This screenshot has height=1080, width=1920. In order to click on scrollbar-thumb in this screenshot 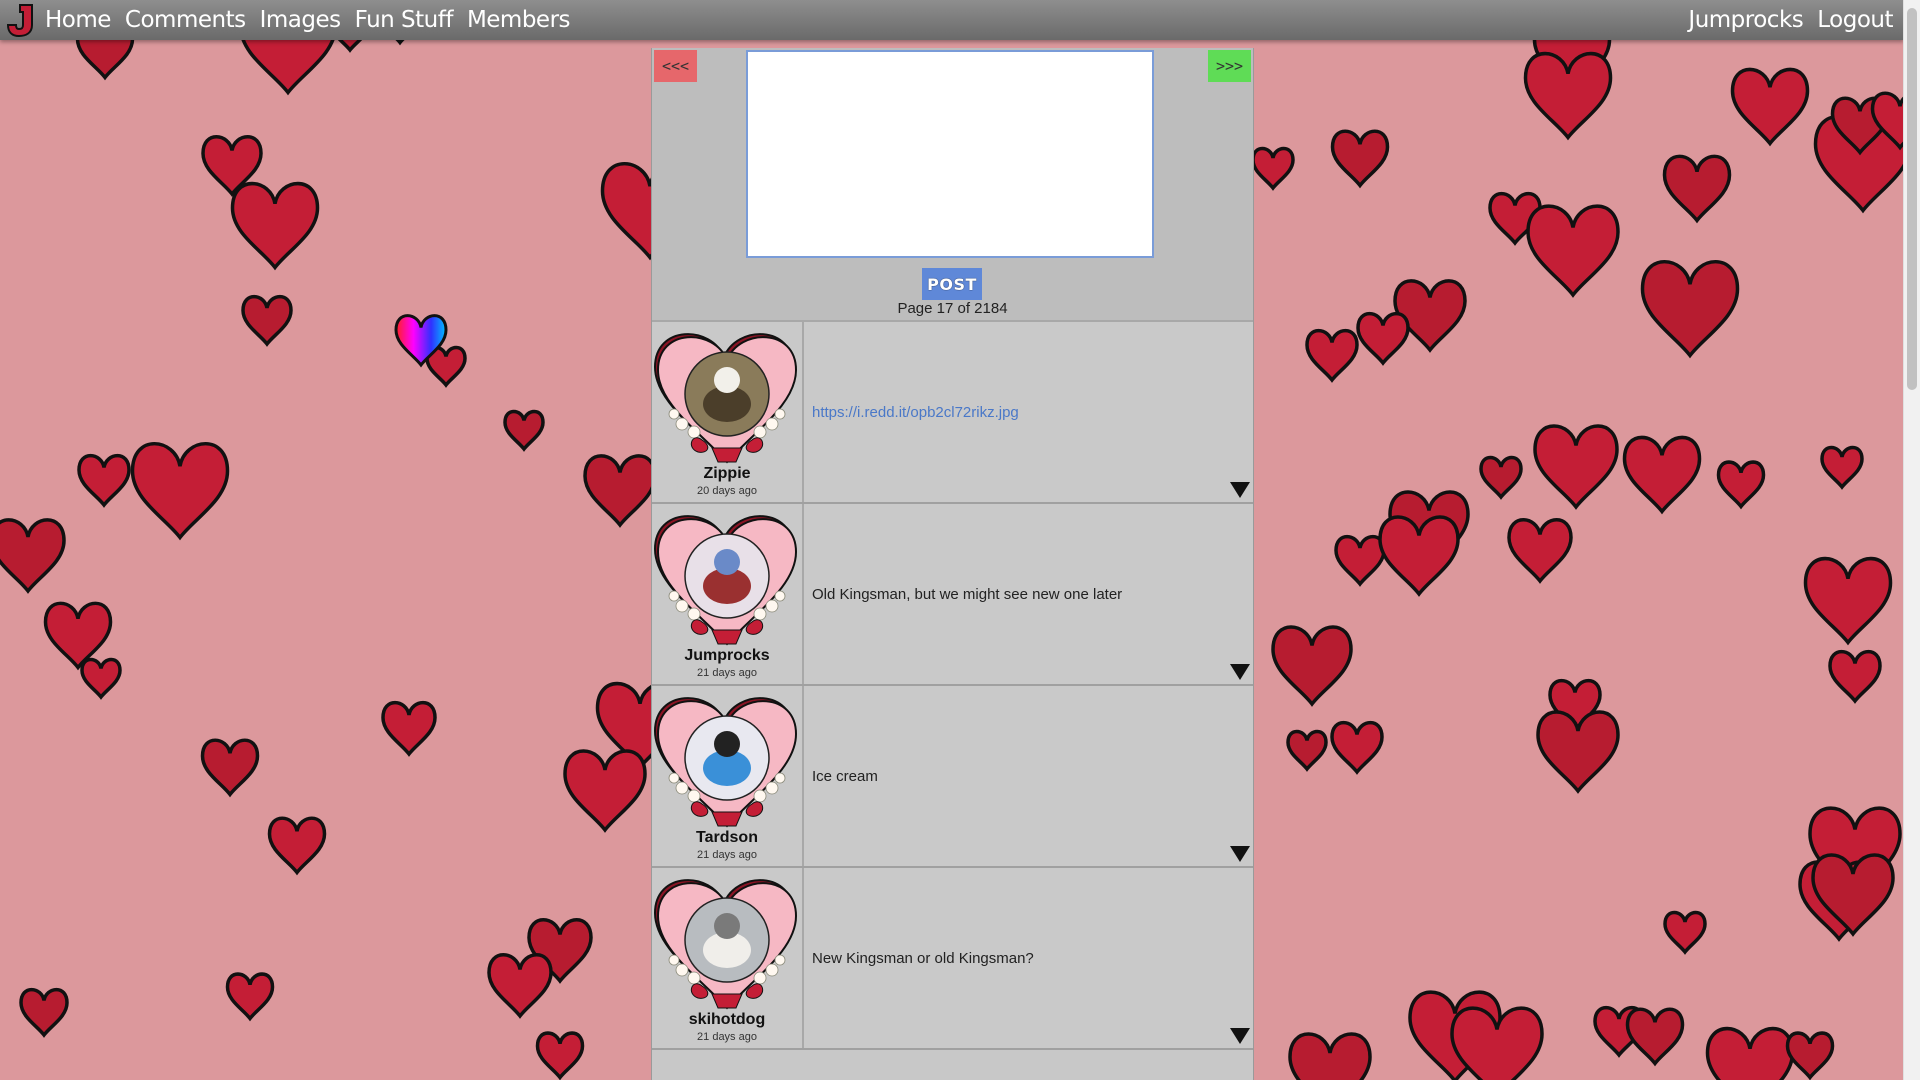, I will do `click(1912, 199)`.